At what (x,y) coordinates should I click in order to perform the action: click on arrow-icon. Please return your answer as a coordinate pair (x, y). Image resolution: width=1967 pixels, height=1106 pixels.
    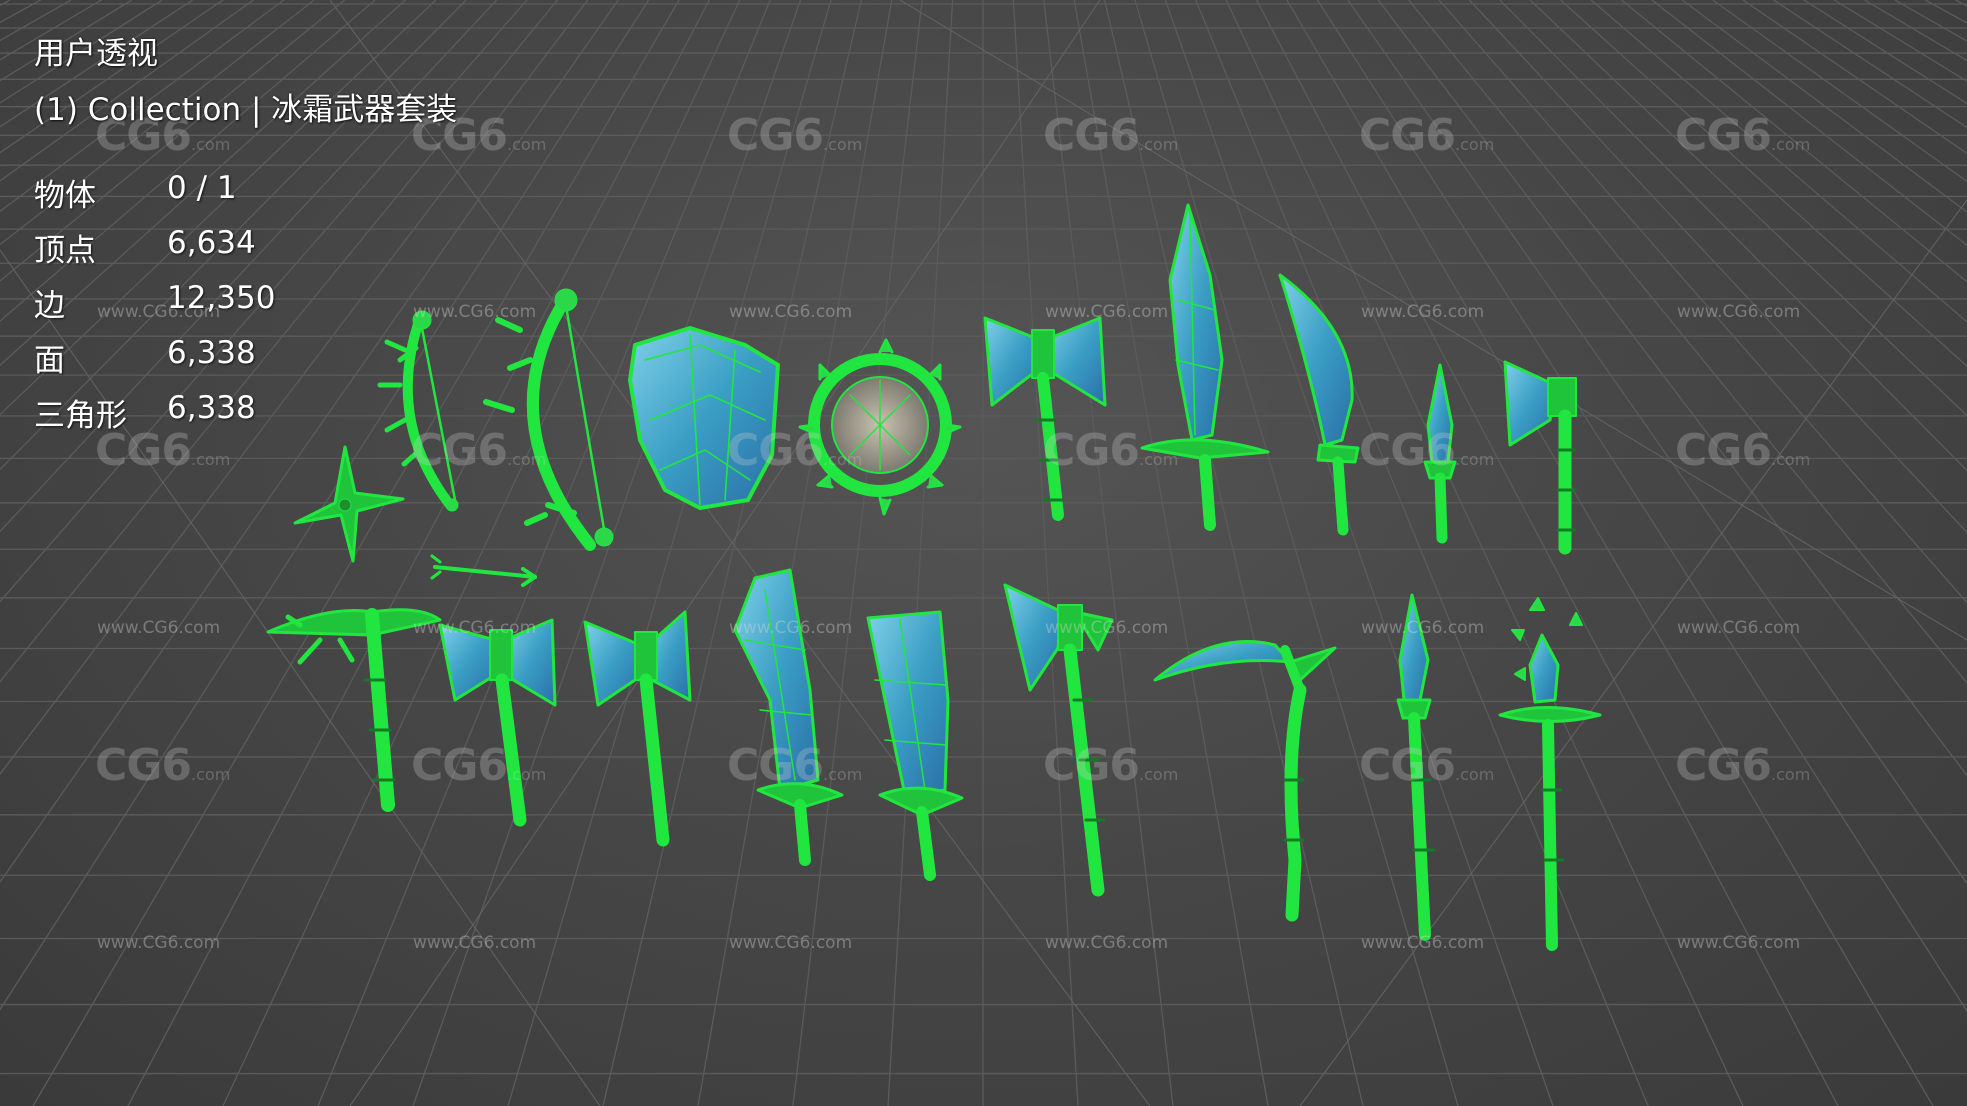
    Looking at the image, I should click on (483, 570).